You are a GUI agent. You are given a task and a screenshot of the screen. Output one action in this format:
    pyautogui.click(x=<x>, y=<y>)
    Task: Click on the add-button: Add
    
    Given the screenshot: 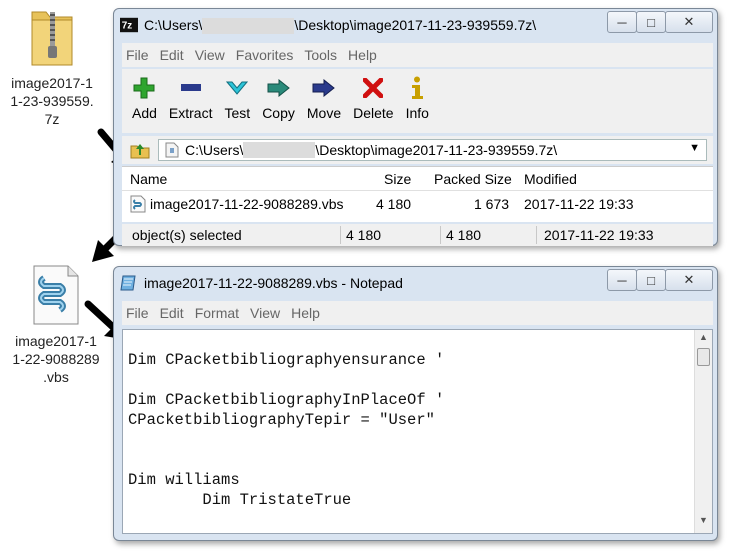 What is the action you would take?
    pyautogui.click(x=144, y=101)
    